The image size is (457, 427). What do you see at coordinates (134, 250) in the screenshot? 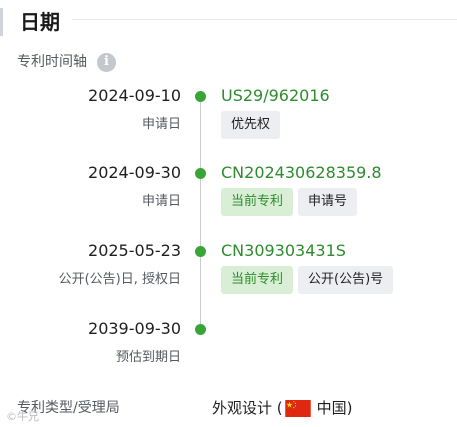
I see `event-date: 2025-05-23` at bounding box center [134, 250].